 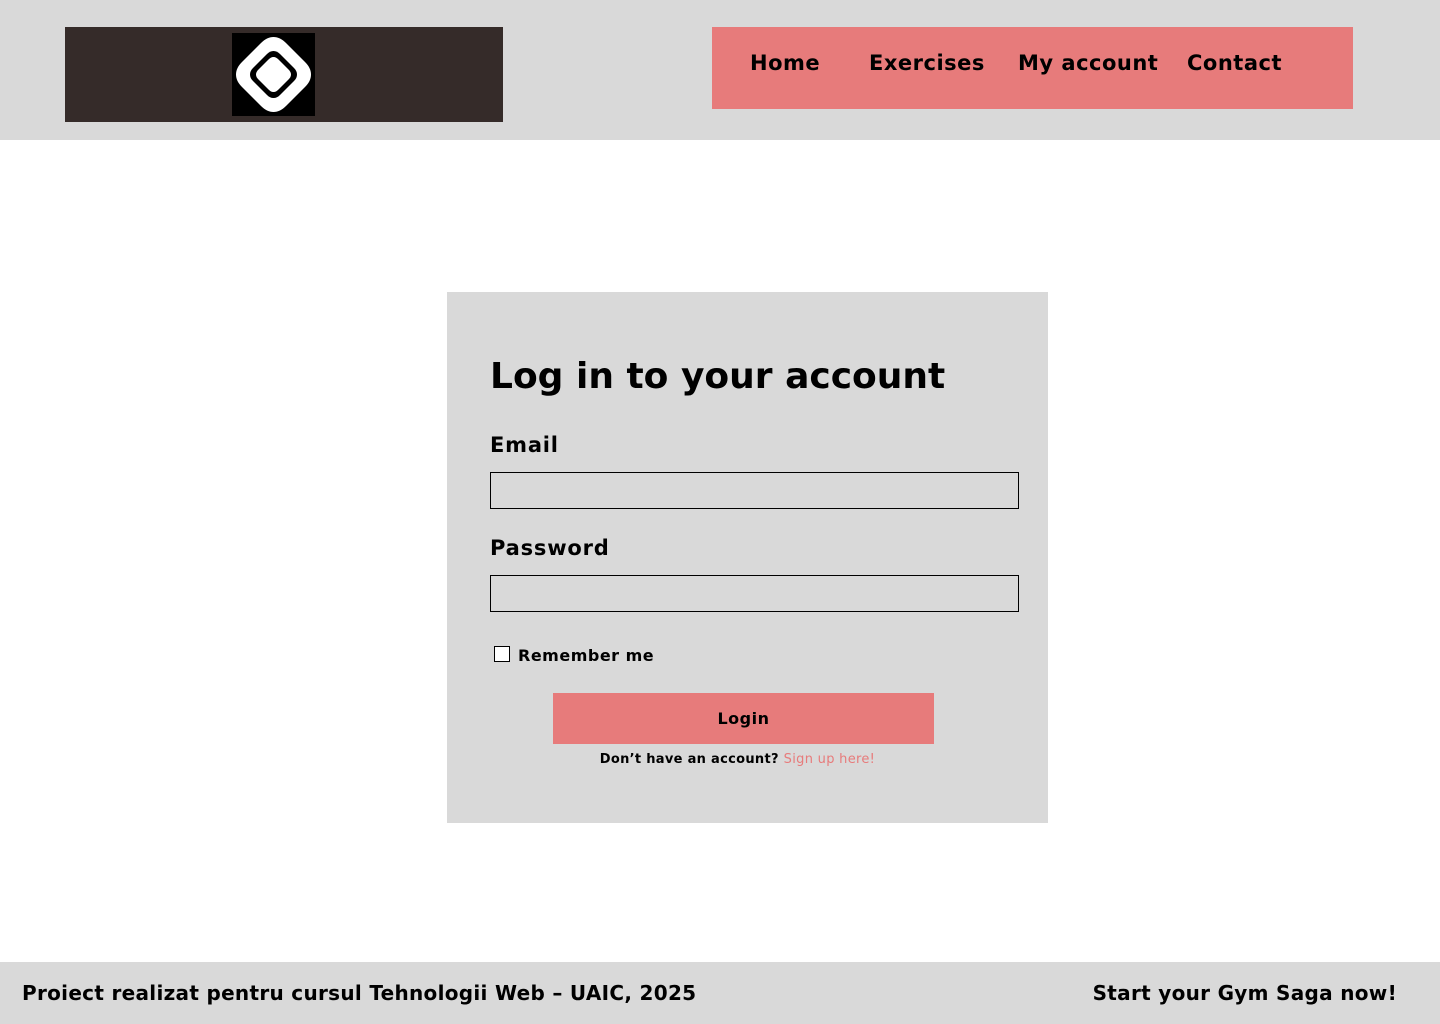 I want to click on nav-my-account: My account, so click(x=1088, y=63).